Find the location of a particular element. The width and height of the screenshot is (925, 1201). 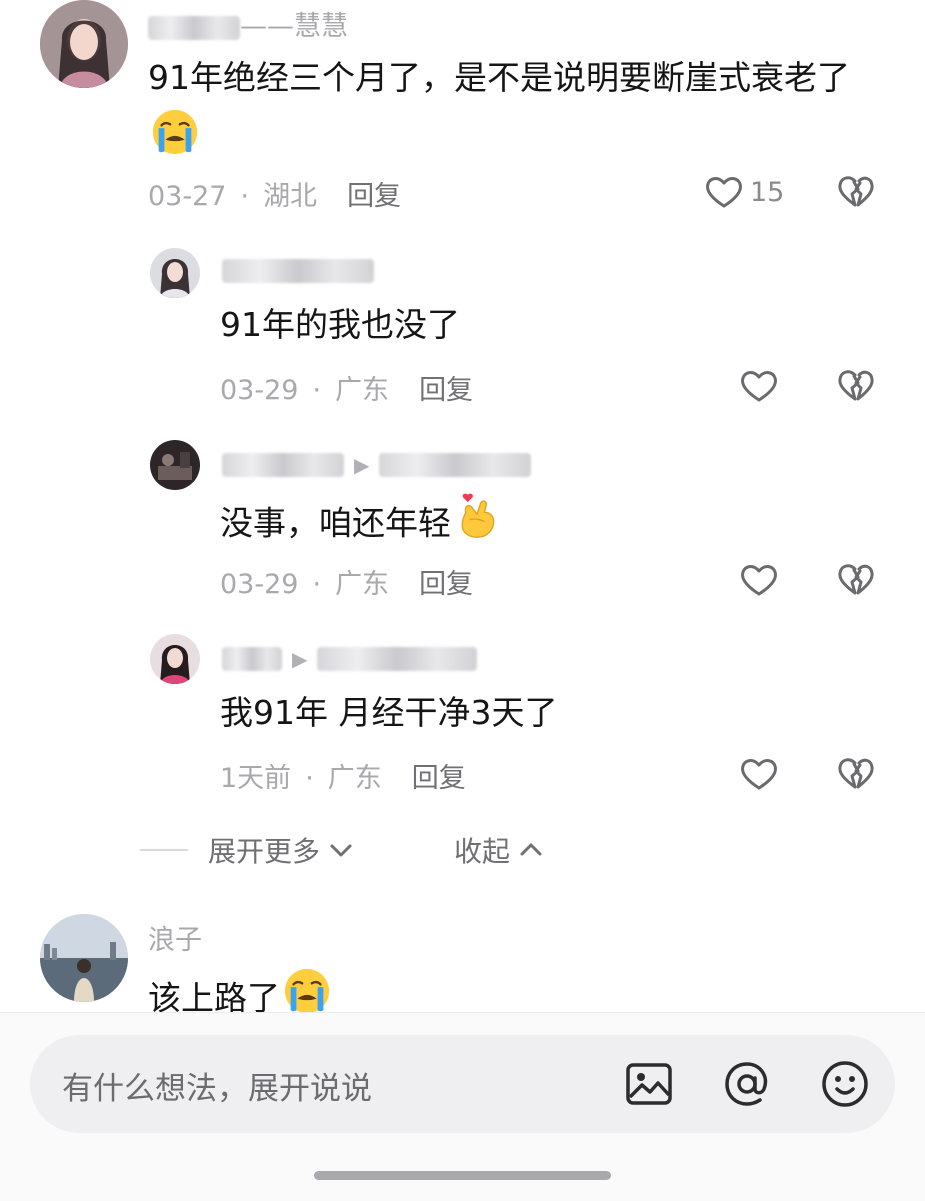

image-icon is located at coordinates (649, 1086).